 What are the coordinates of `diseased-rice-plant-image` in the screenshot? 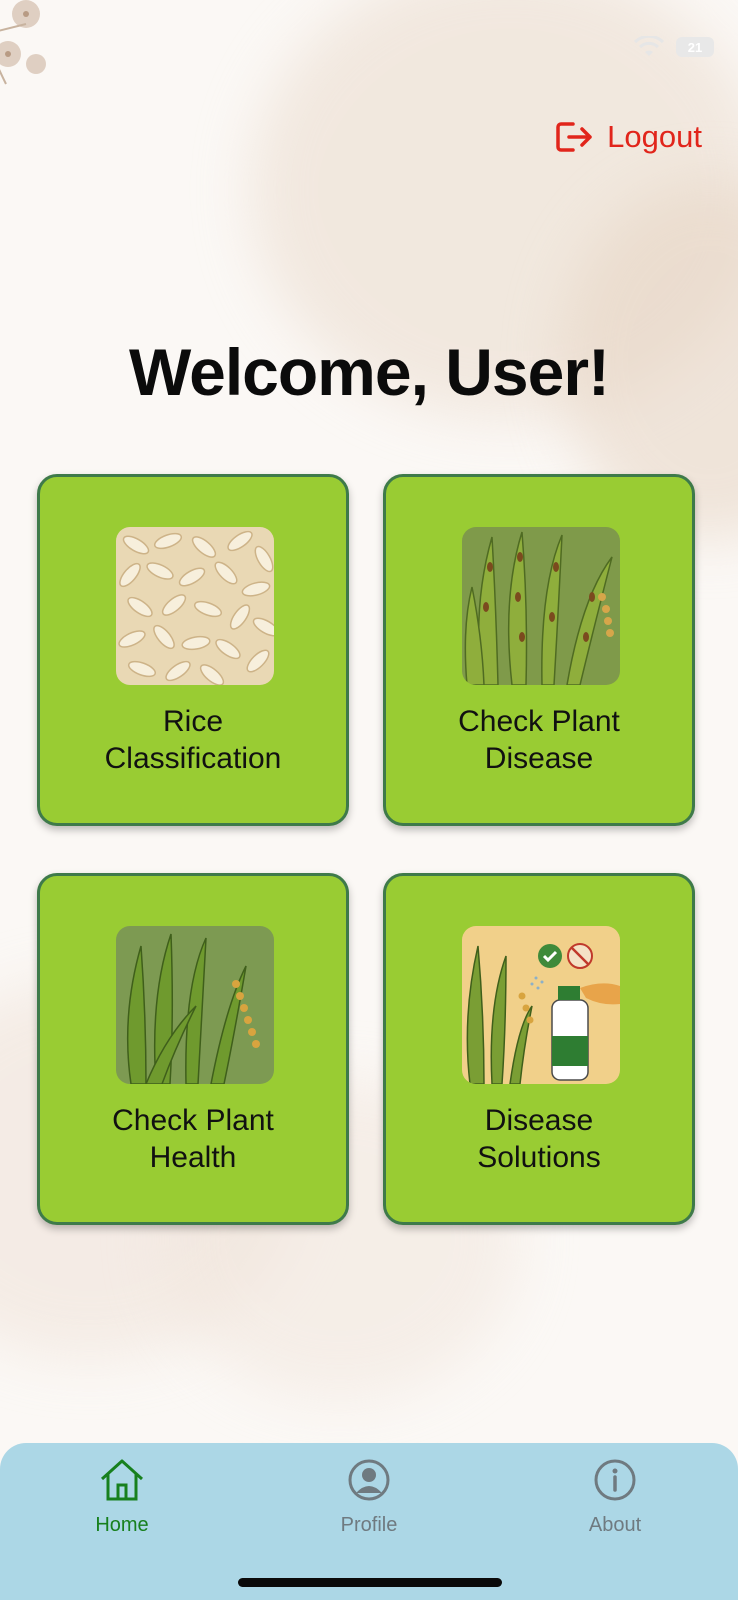 It's located at (541, 606).